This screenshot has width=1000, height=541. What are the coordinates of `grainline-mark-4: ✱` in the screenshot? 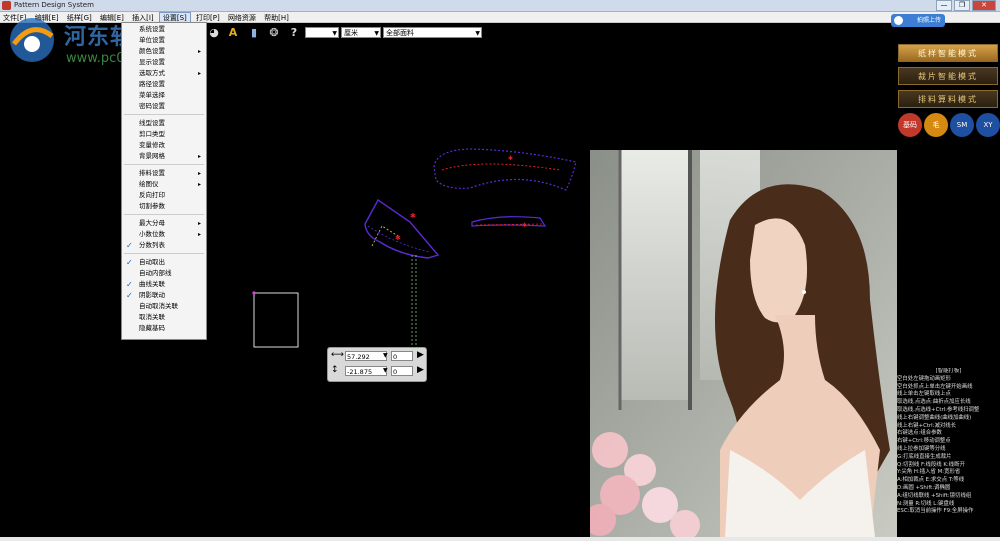 It's located at (413, 216).